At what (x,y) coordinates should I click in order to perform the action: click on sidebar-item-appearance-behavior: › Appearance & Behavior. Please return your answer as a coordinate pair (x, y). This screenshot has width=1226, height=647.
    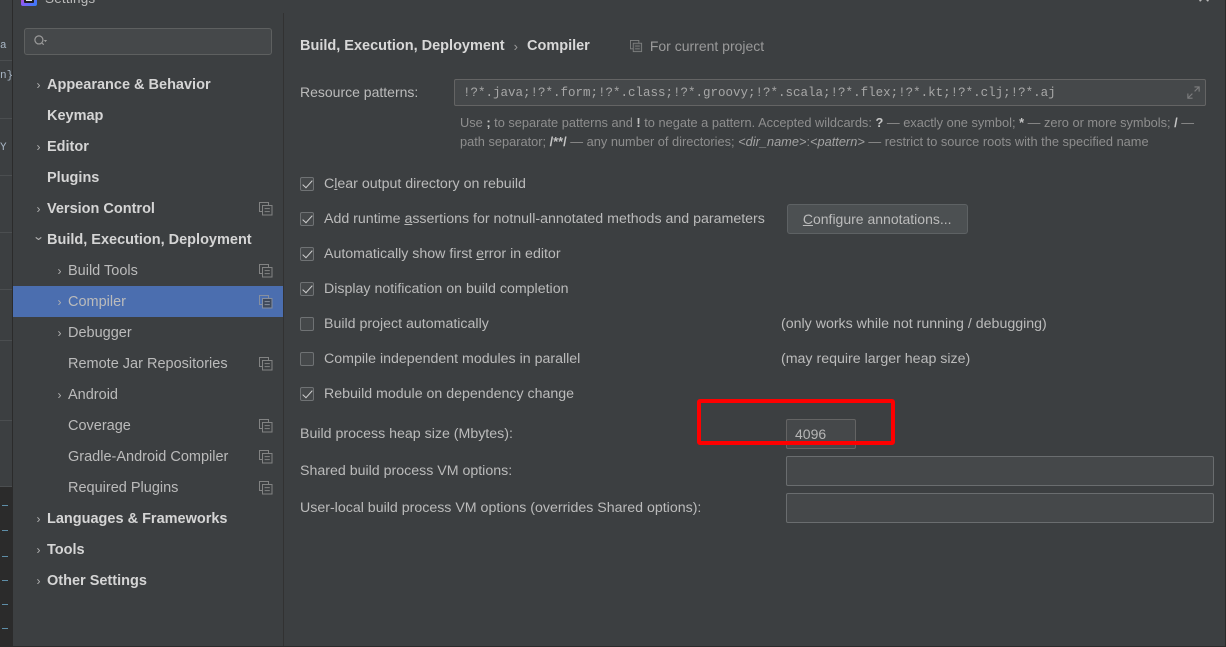
    Looking at the image, I should click on (148, 84).